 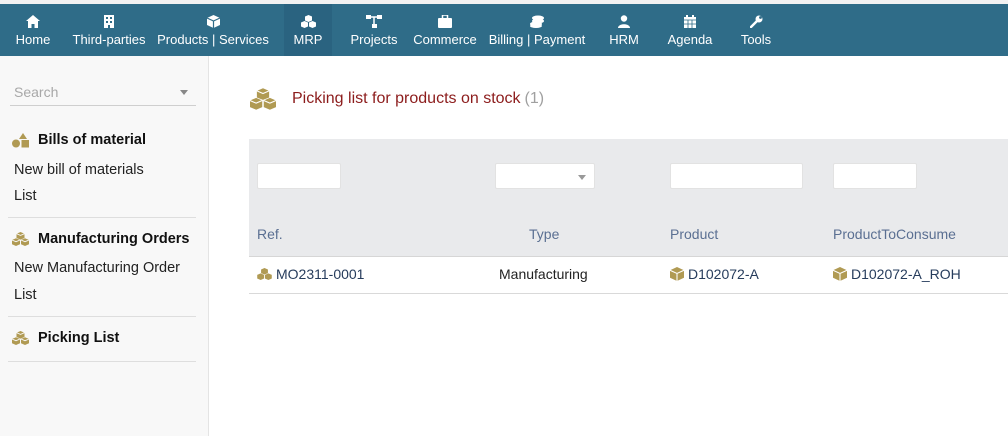 I want to click on product-link: D102072-A, so click(x=723, y=274).